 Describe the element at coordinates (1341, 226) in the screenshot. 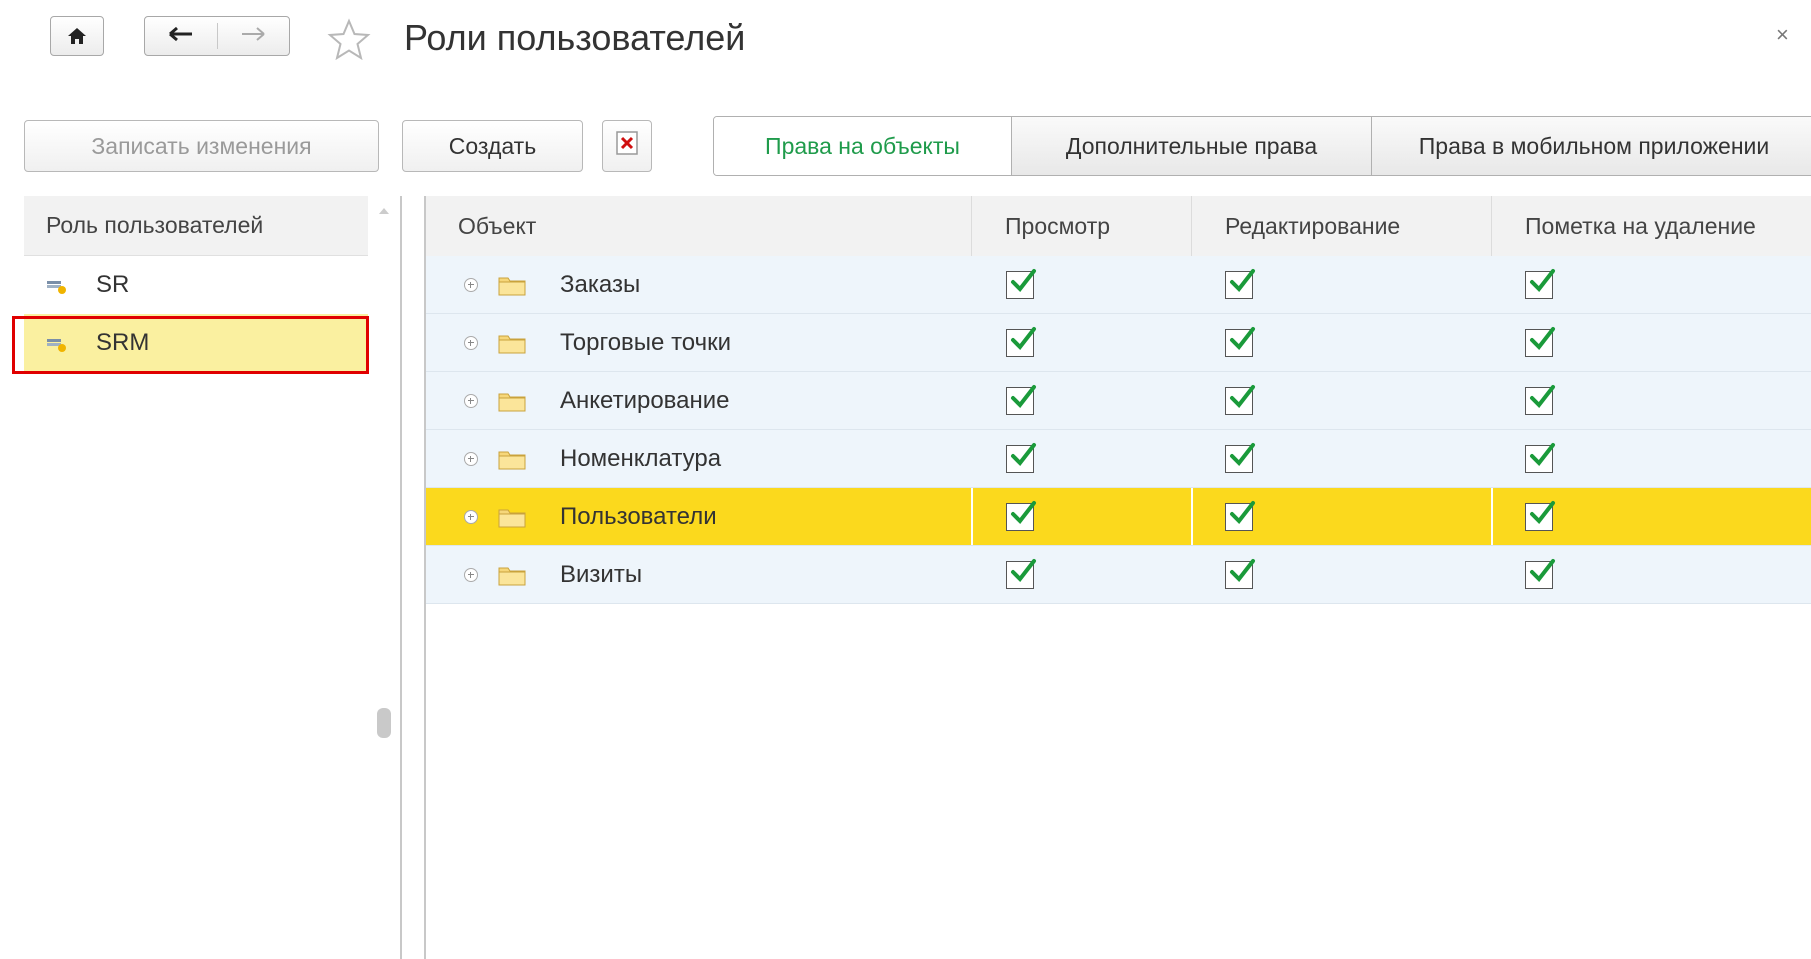

I see `column-edit: Редактирование` at that location.